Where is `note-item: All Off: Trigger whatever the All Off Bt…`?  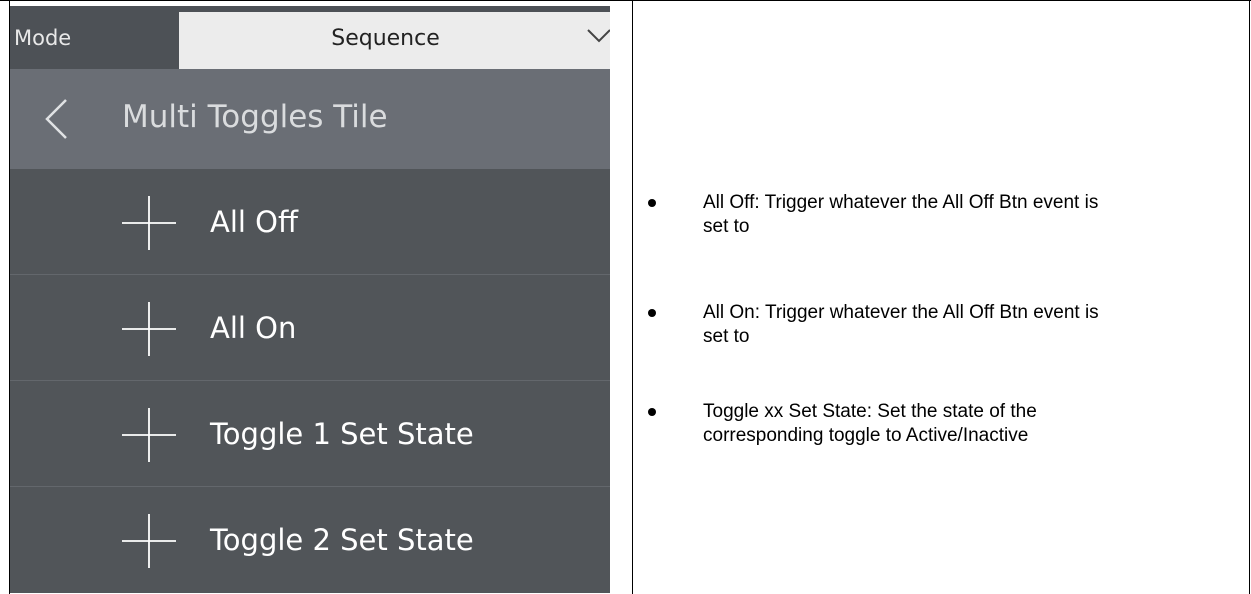
note-item: All Off: Trigger whatever the All Off Bt… is located at coordinates (885, 215).